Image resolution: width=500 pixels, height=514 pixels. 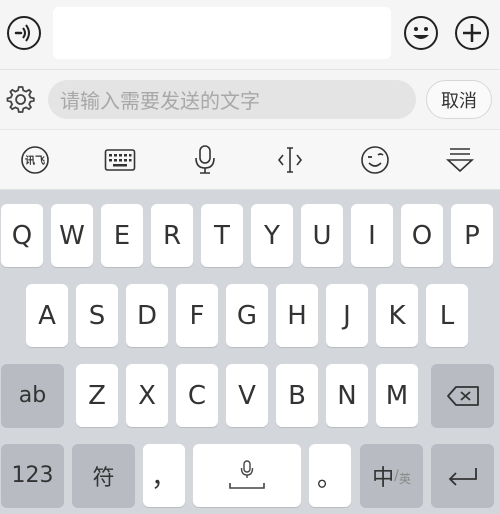 I want to click on key-i: I, so click(x=372, y=235).